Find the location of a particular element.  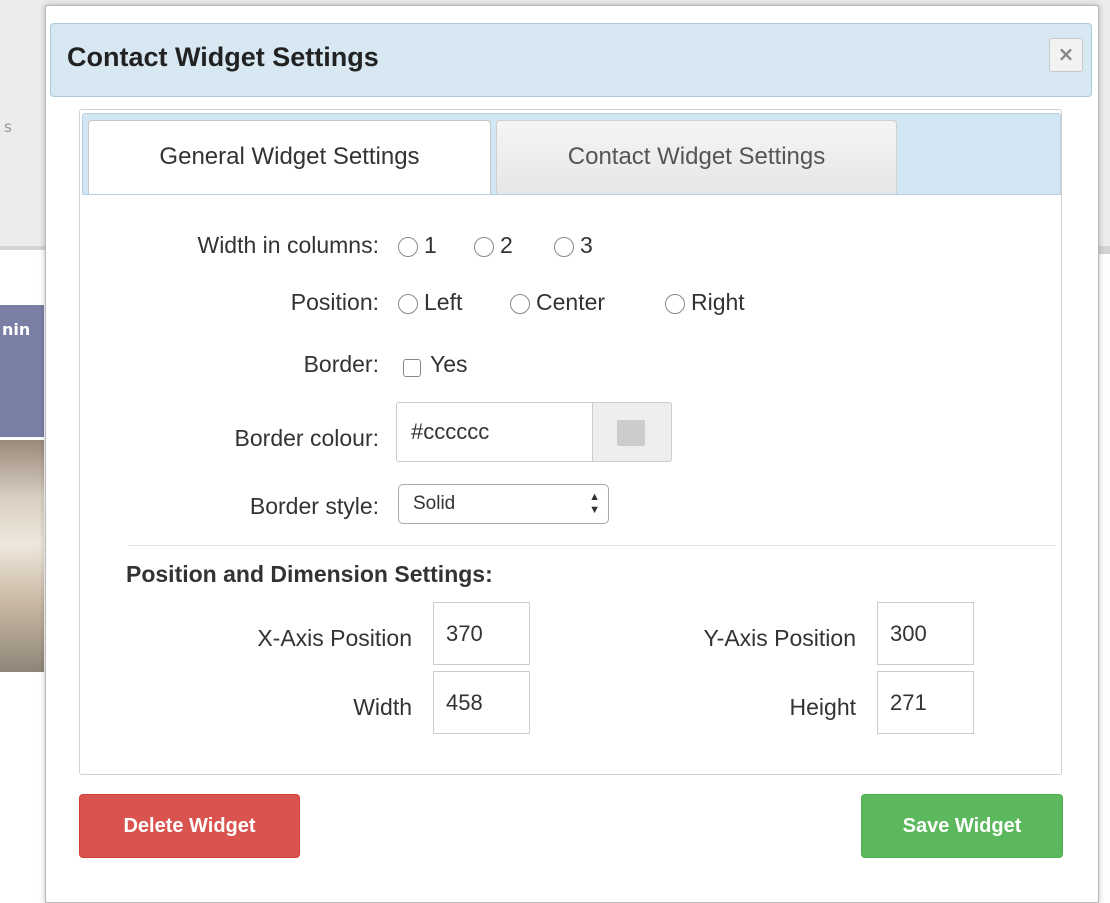

position-radio-center is located at coordinates (520, 304).